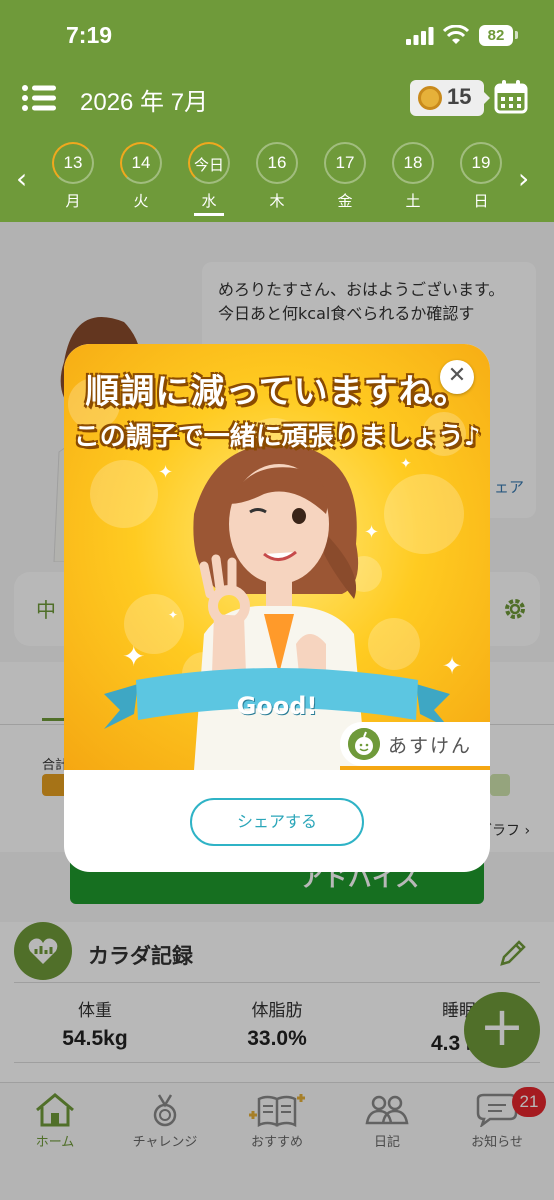  What do you see at coordinates (430, 746) in the screenshot?
I see `brand-name: あすけん` at bounding box center [430, 746].